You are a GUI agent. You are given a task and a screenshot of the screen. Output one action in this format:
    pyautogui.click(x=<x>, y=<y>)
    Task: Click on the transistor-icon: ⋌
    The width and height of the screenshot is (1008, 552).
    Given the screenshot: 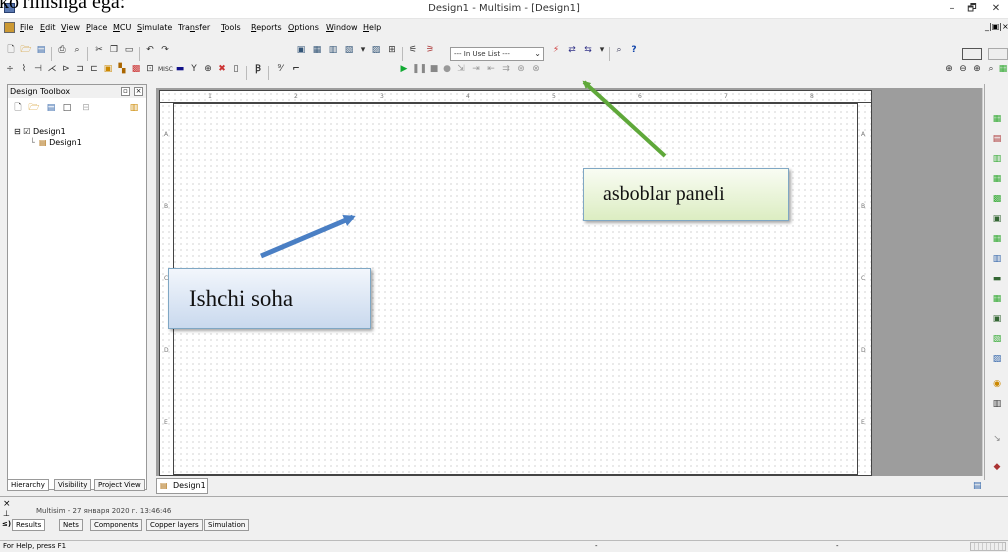 What is the action you would take?
    pyautogui.click(x=52, y=69)
    